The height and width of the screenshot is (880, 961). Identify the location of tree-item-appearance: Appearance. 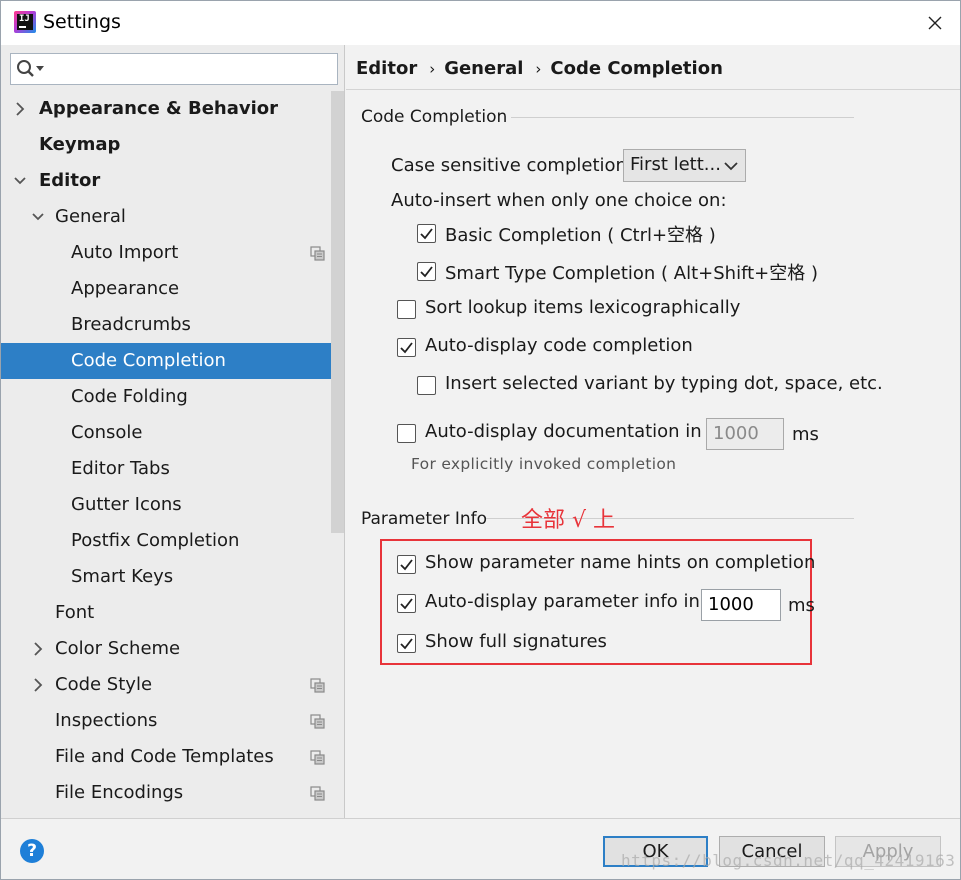
(166, 289).